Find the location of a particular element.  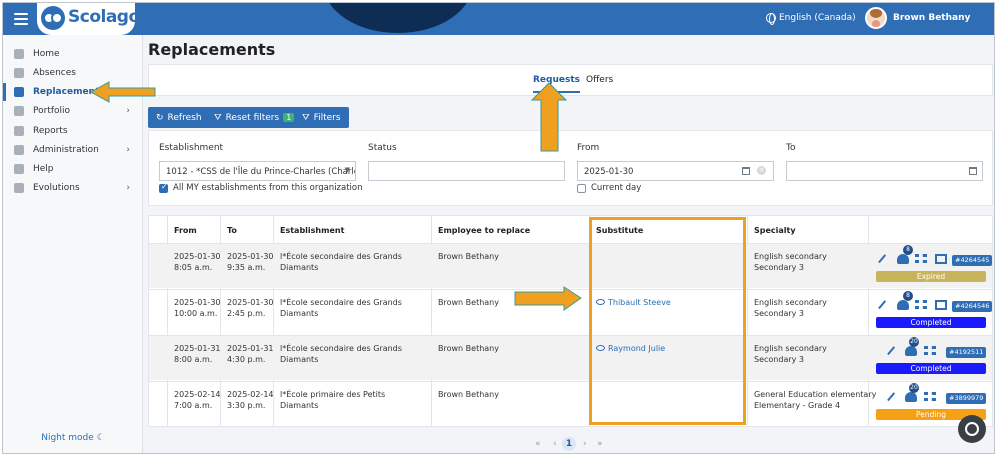

tab-offers: Offers is located at coordinates (599, 80).